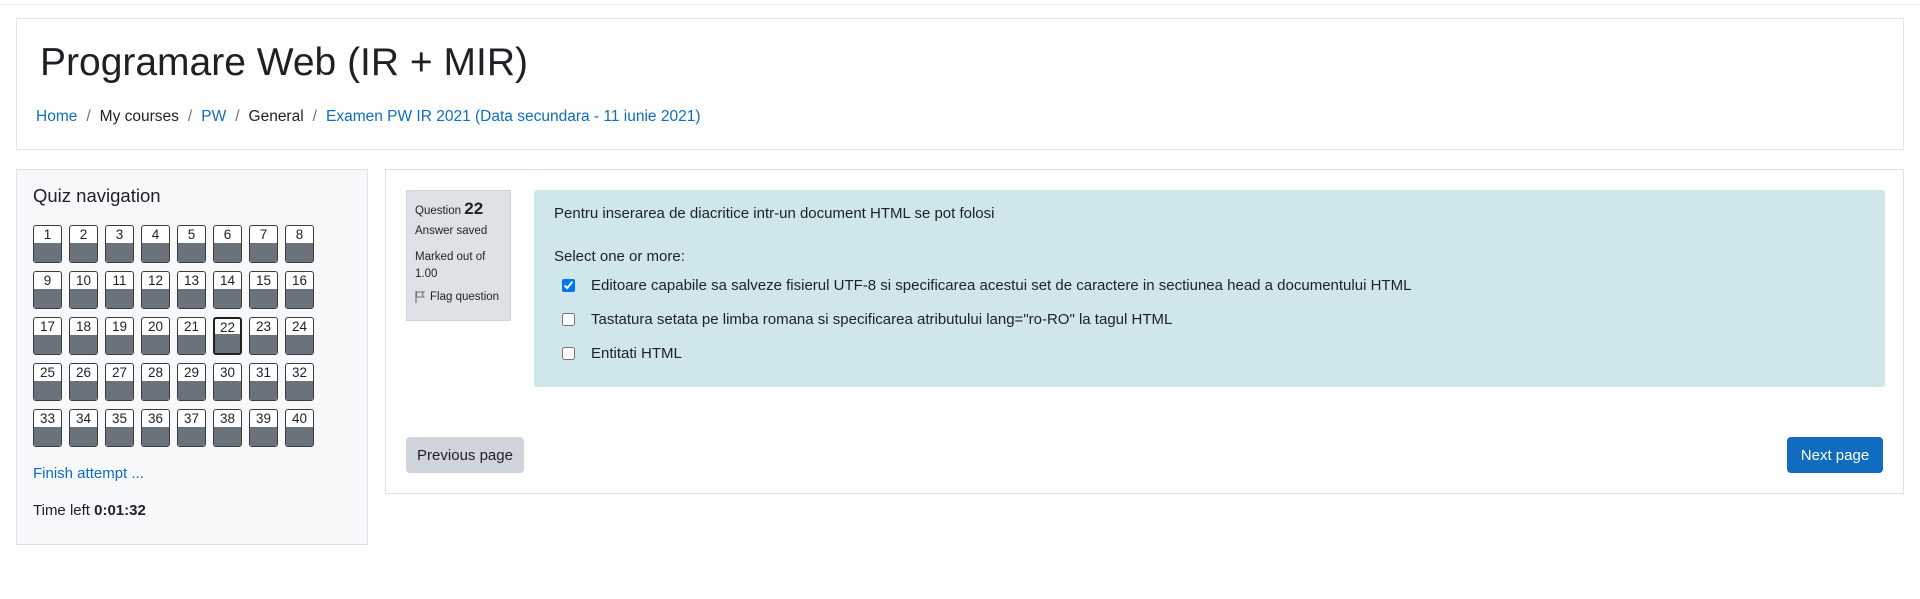  What do you see at coordinates (47, 372) in the screenshot?
I see `question-nav-number: 25` at bounding box center [47, 372].